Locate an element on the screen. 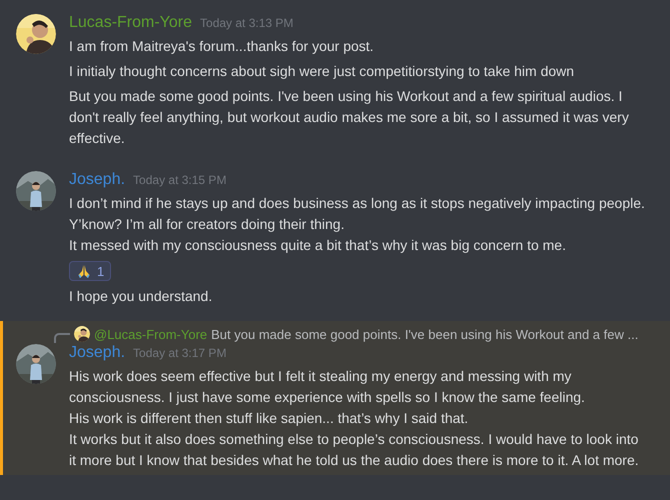 The width and height of the screenshot is (670, 500). praying-hands-icon is located at coordinates (84, 271).